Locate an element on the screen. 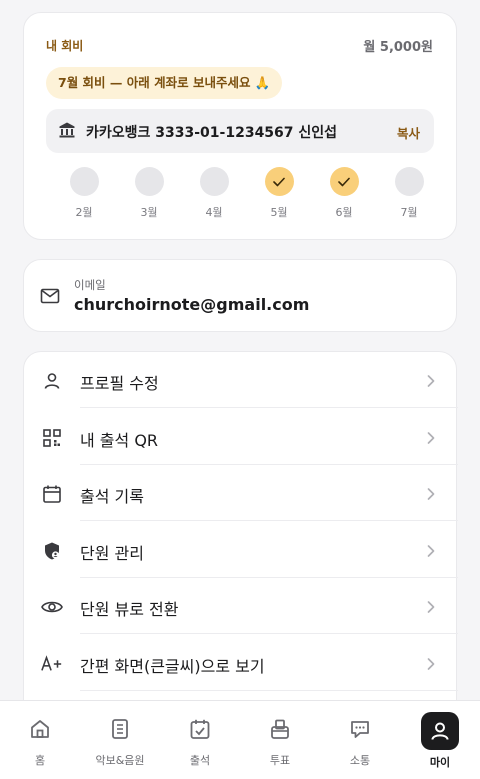 The image size is (480, 779). menu-item: 단원 뷰로 전환 is located at coordinates (241, 606).